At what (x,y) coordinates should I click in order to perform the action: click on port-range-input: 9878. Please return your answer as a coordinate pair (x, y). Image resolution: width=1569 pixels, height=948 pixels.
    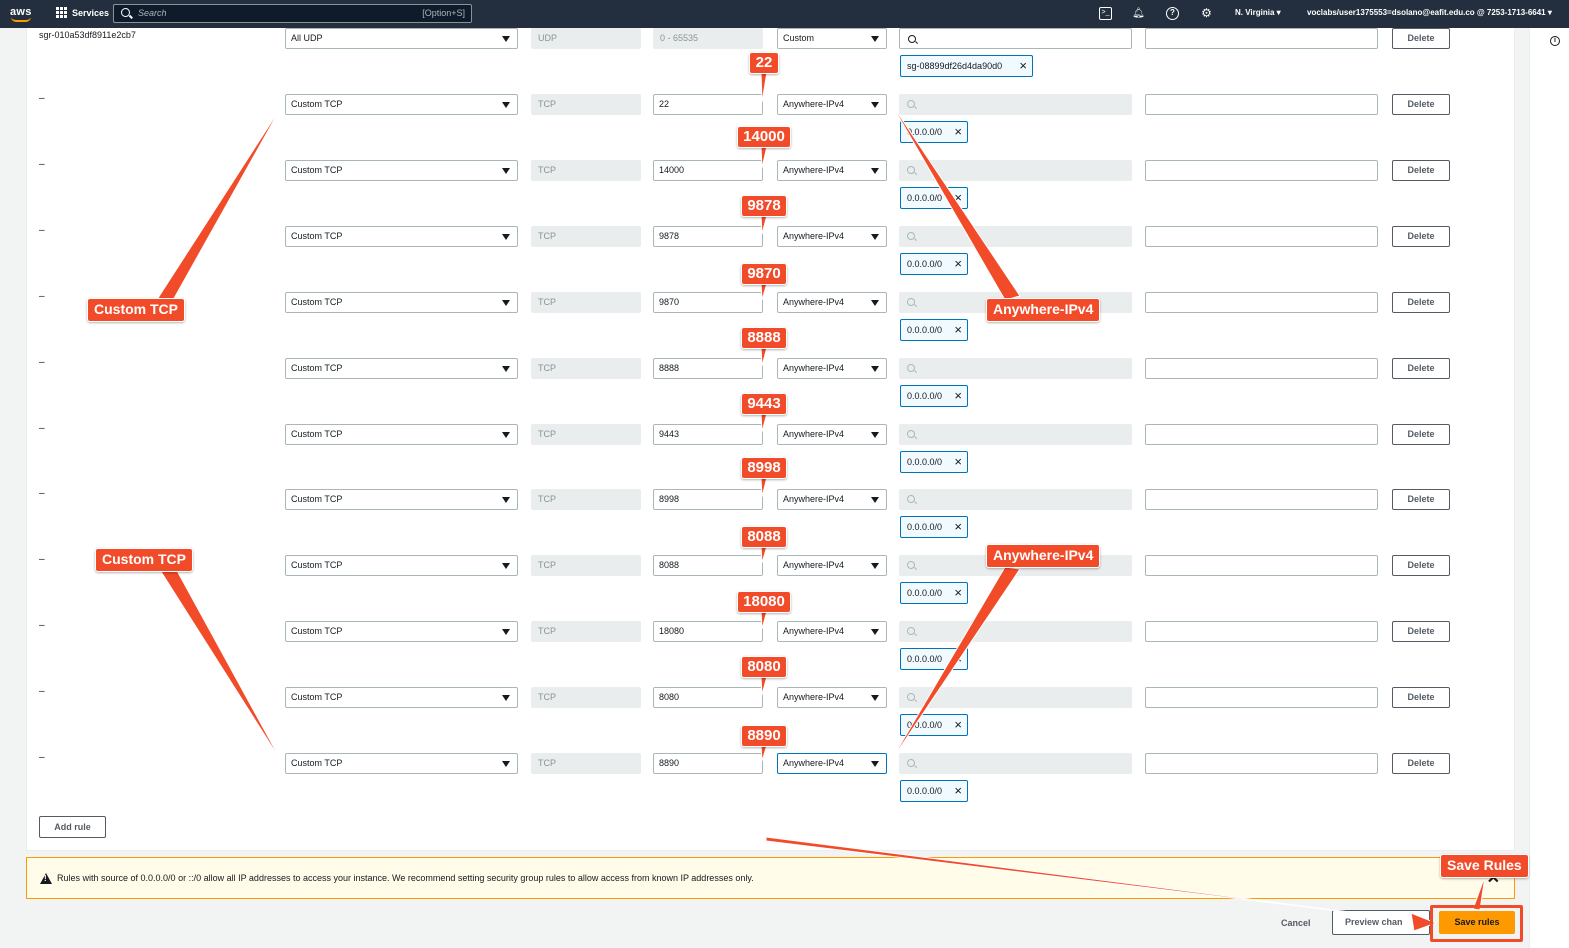
    Looking at the image, I should click on (708, 236).